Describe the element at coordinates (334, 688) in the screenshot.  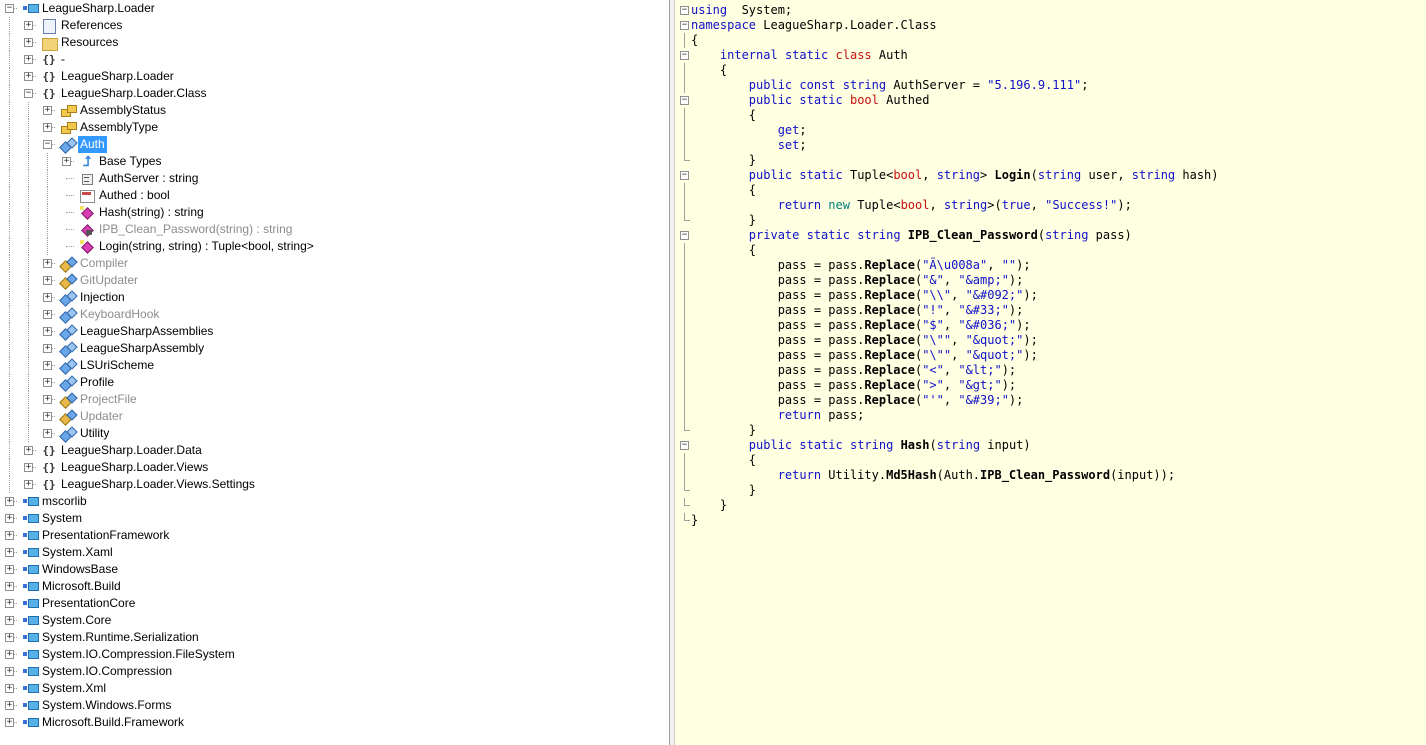
I see `tree-node: + System.Xml` at that location.